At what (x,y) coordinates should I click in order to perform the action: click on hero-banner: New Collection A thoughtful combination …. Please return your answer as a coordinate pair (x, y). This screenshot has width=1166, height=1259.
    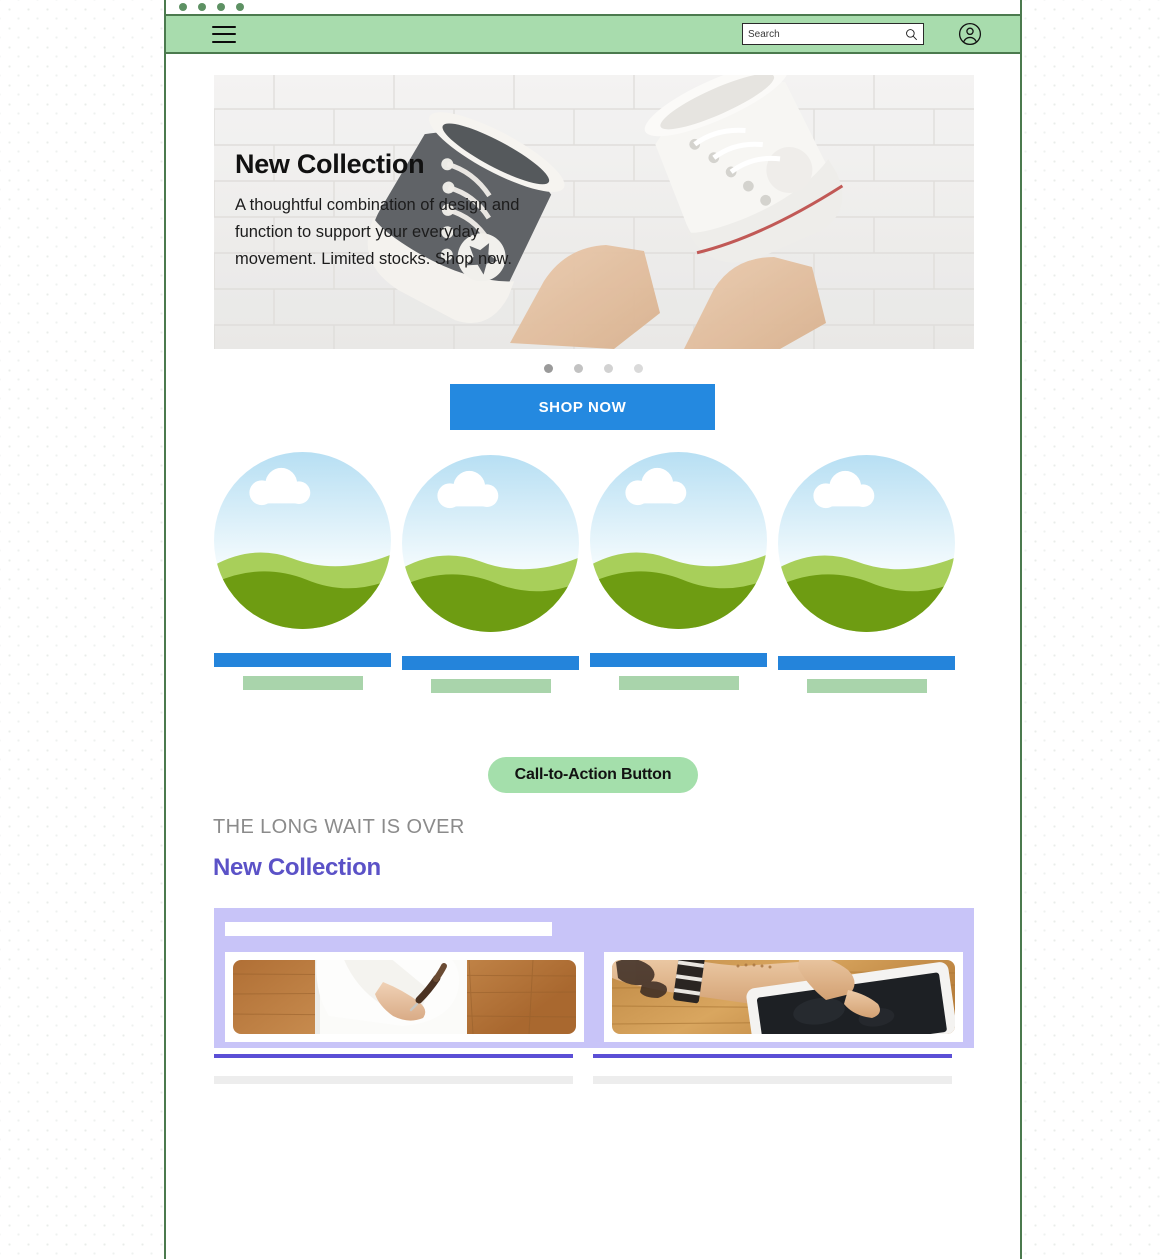
    Looking at the image, I should click on (594, 212).